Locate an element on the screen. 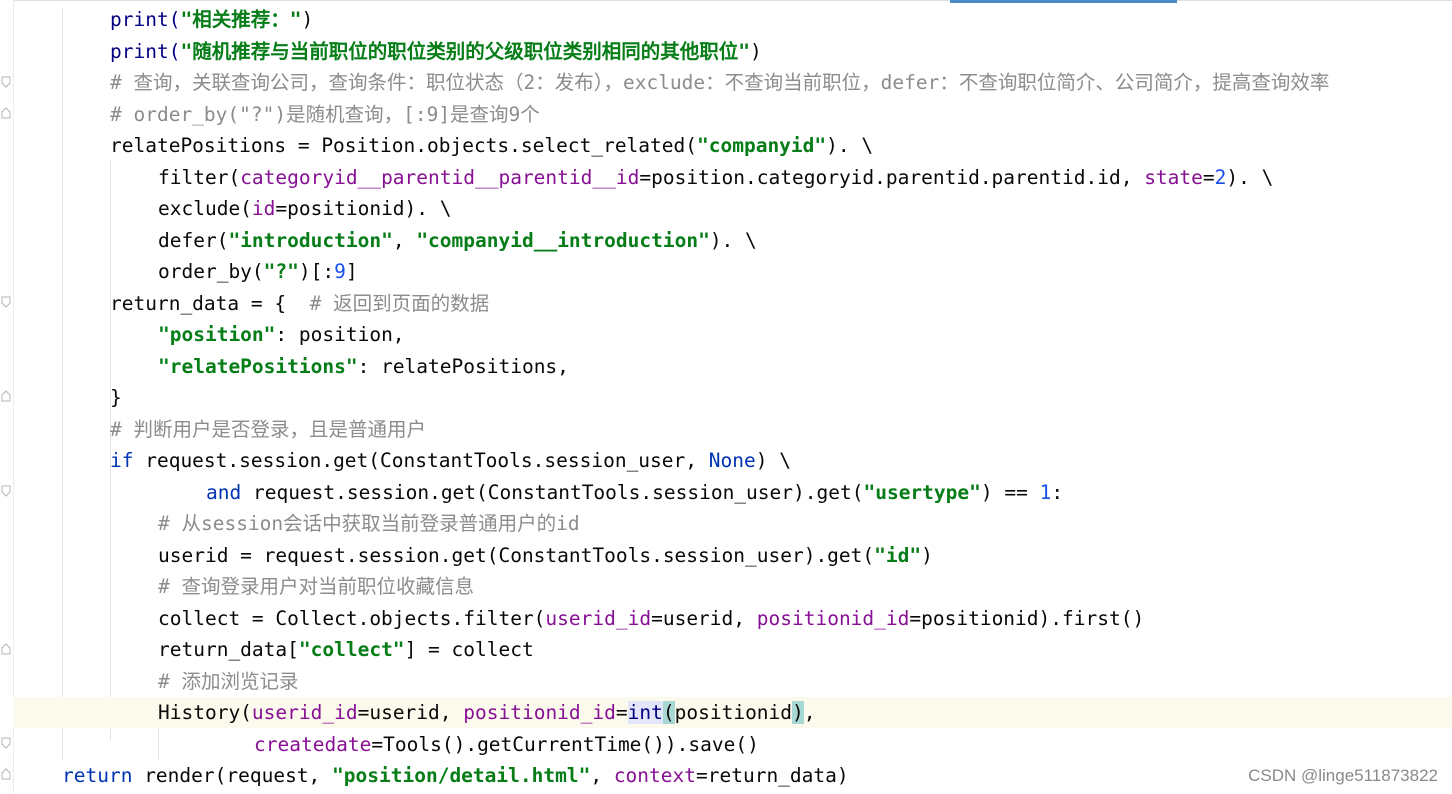  code-token: # 从session会话中获取当前登录普通用户的id is located at coordinates (369, 523).